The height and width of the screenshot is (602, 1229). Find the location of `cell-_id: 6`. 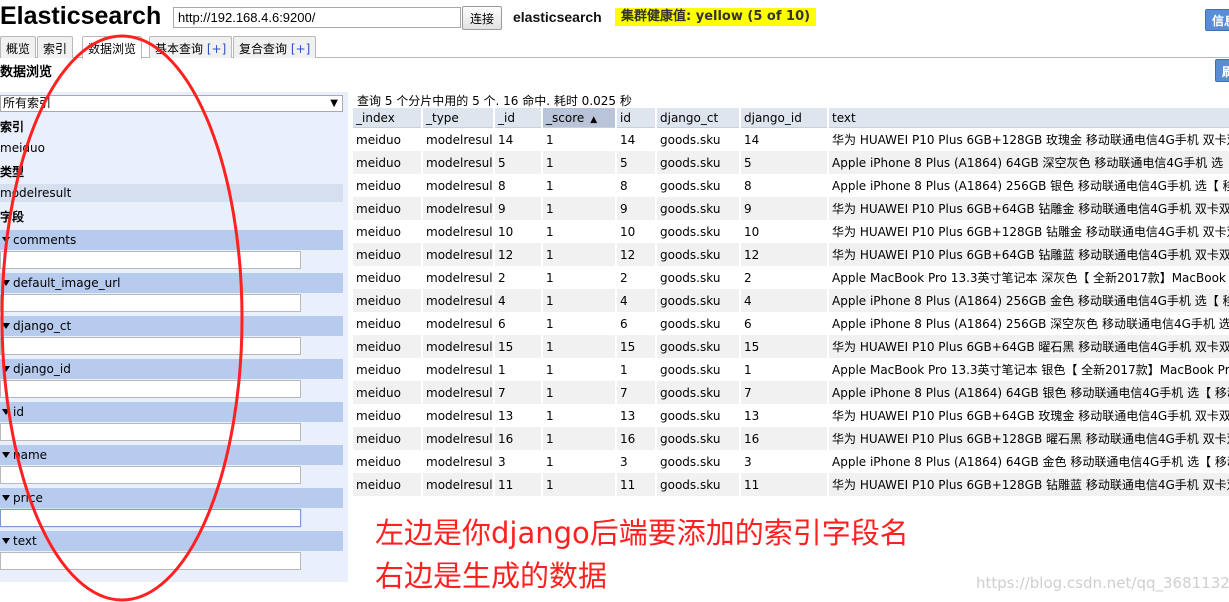

cell-_id: 6 is located at coordinates (502, 323).